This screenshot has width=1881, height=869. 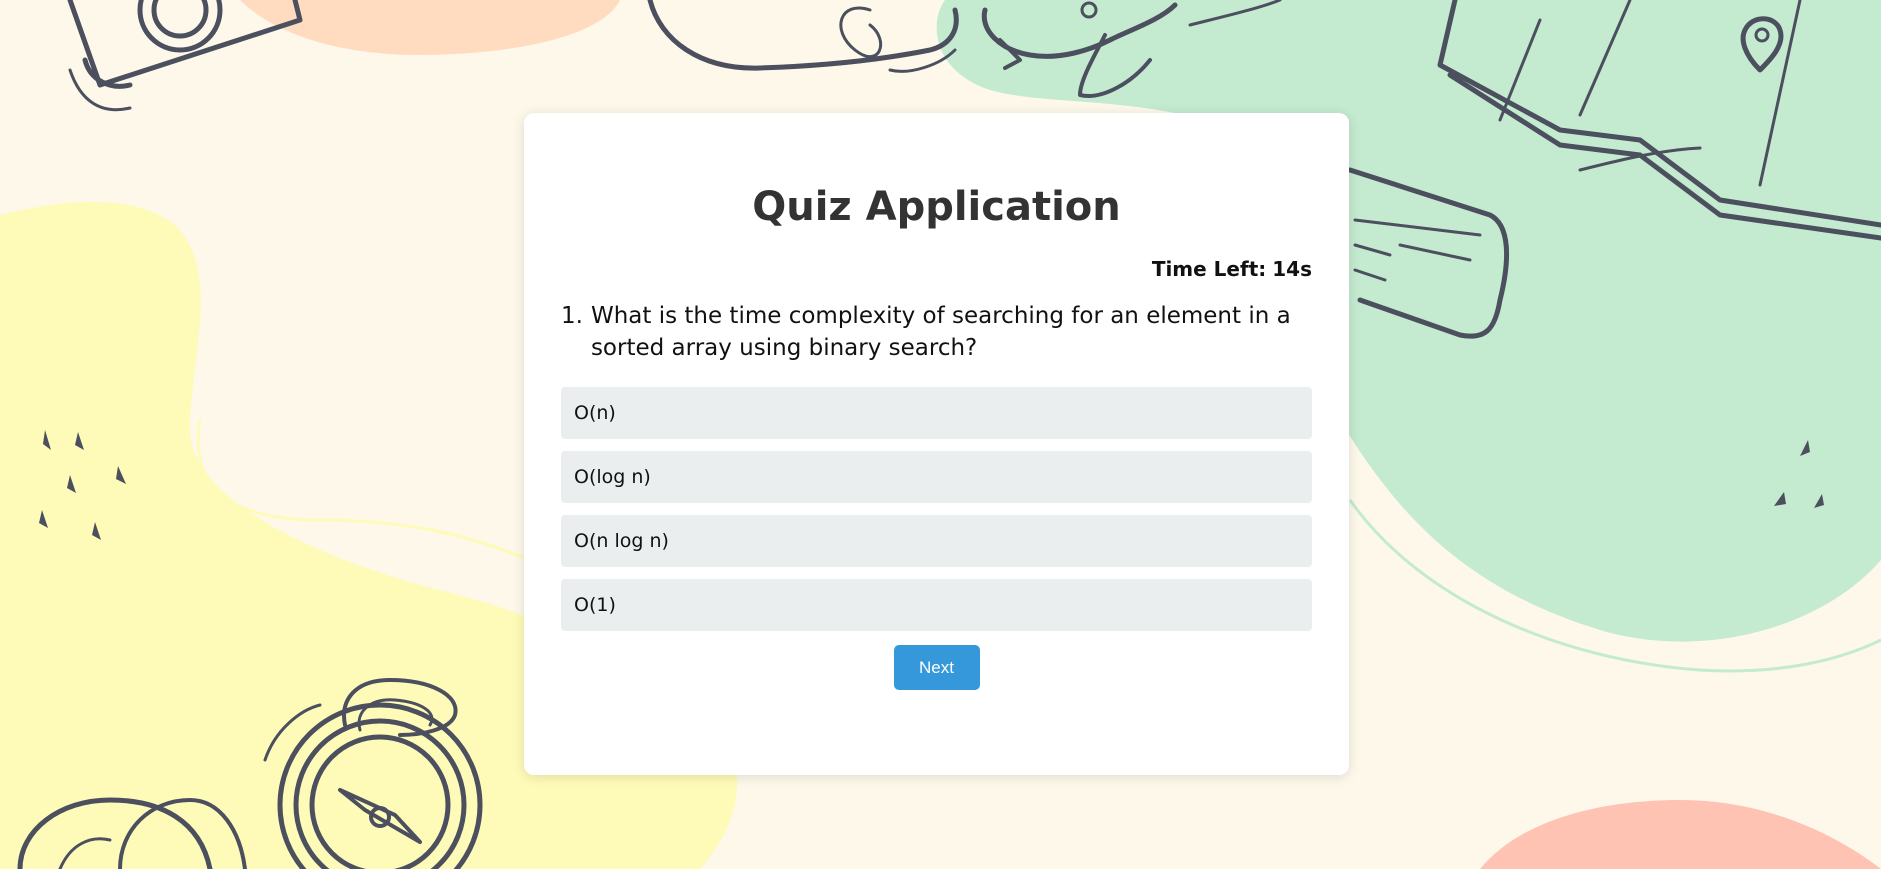 I want to click on answer-option-label: O(1), so click(x=595, y=605).